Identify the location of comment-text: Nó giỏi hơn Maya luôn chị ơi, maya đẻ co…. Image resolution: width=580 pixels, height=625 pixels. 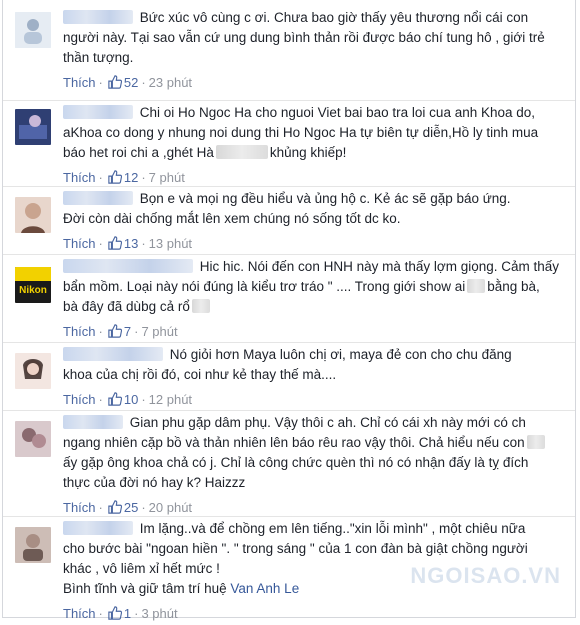
(287, 364).